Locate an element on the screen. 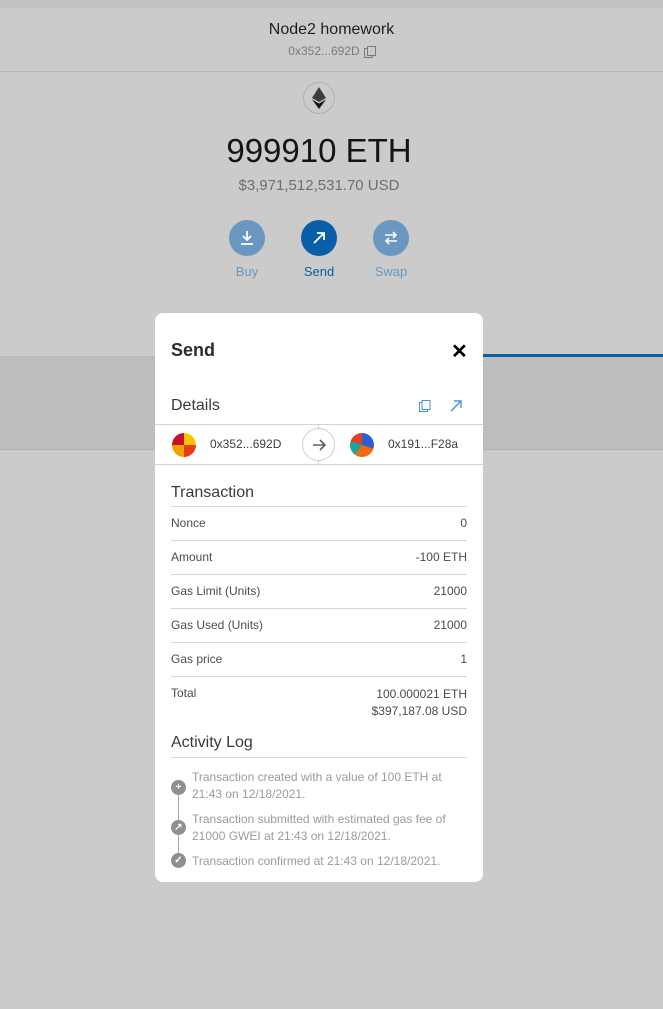  send-button: Send is located at coordinates (319, 249).